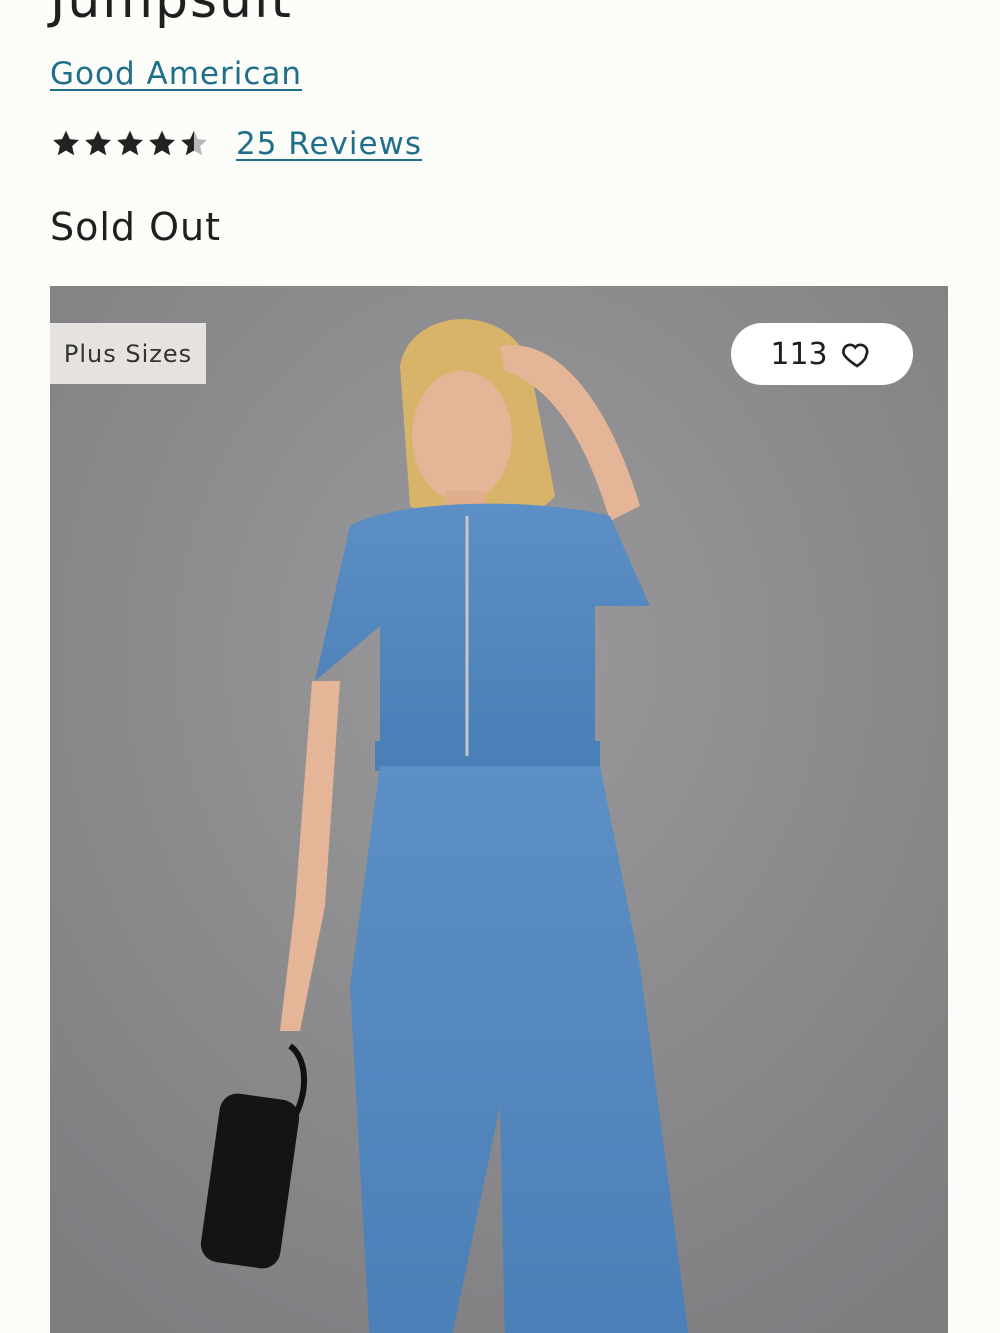 The height and width of the screenshot is (1333, 1000). I want to click on product-title: Jumpsuit, so click(171, 15).